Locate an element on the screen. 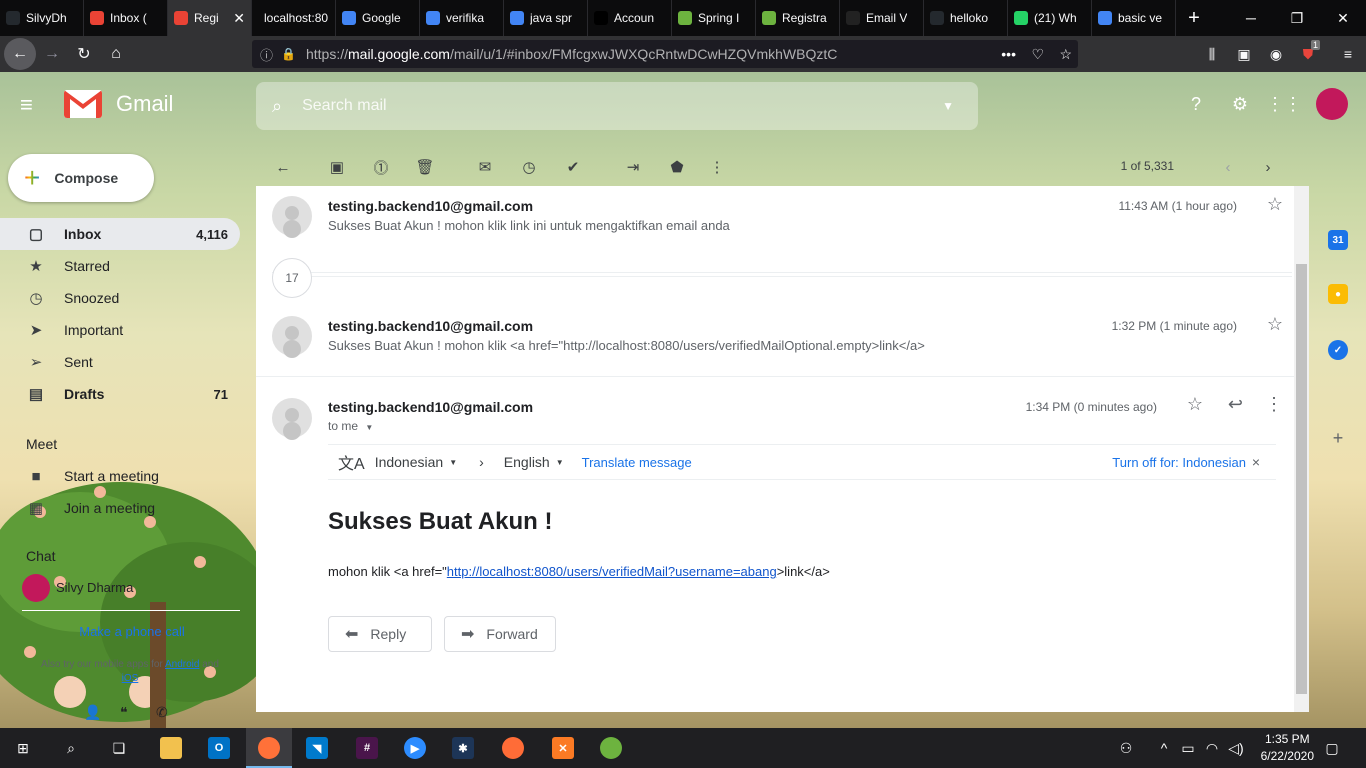 The image size is (1366, 768). add-task-icon: ✔ is located at coordinates (573, 167).